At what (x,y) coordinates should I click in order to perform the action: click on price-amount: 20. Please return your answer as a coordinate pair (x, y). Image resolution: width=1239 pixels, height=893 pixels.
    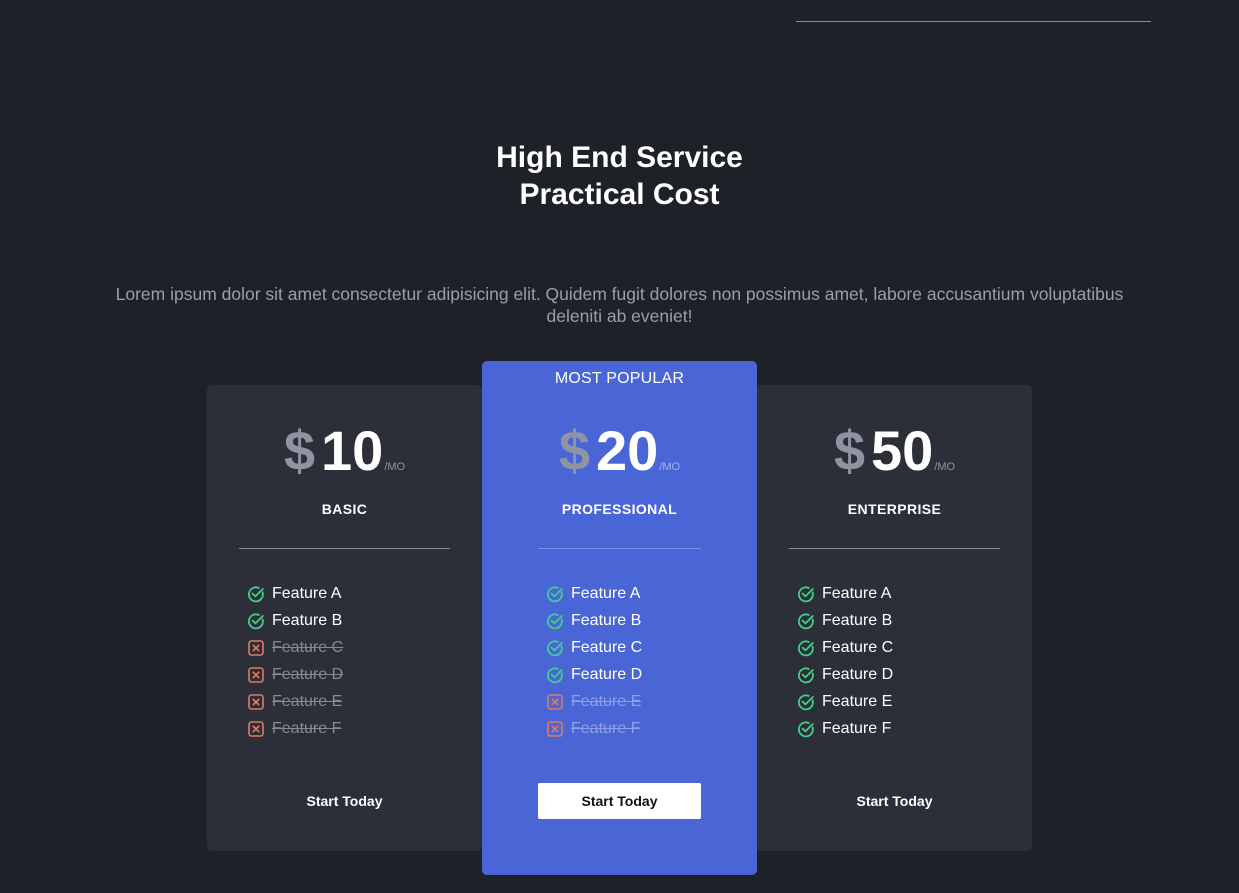
    Looking at the image, I should click on (627, 450).